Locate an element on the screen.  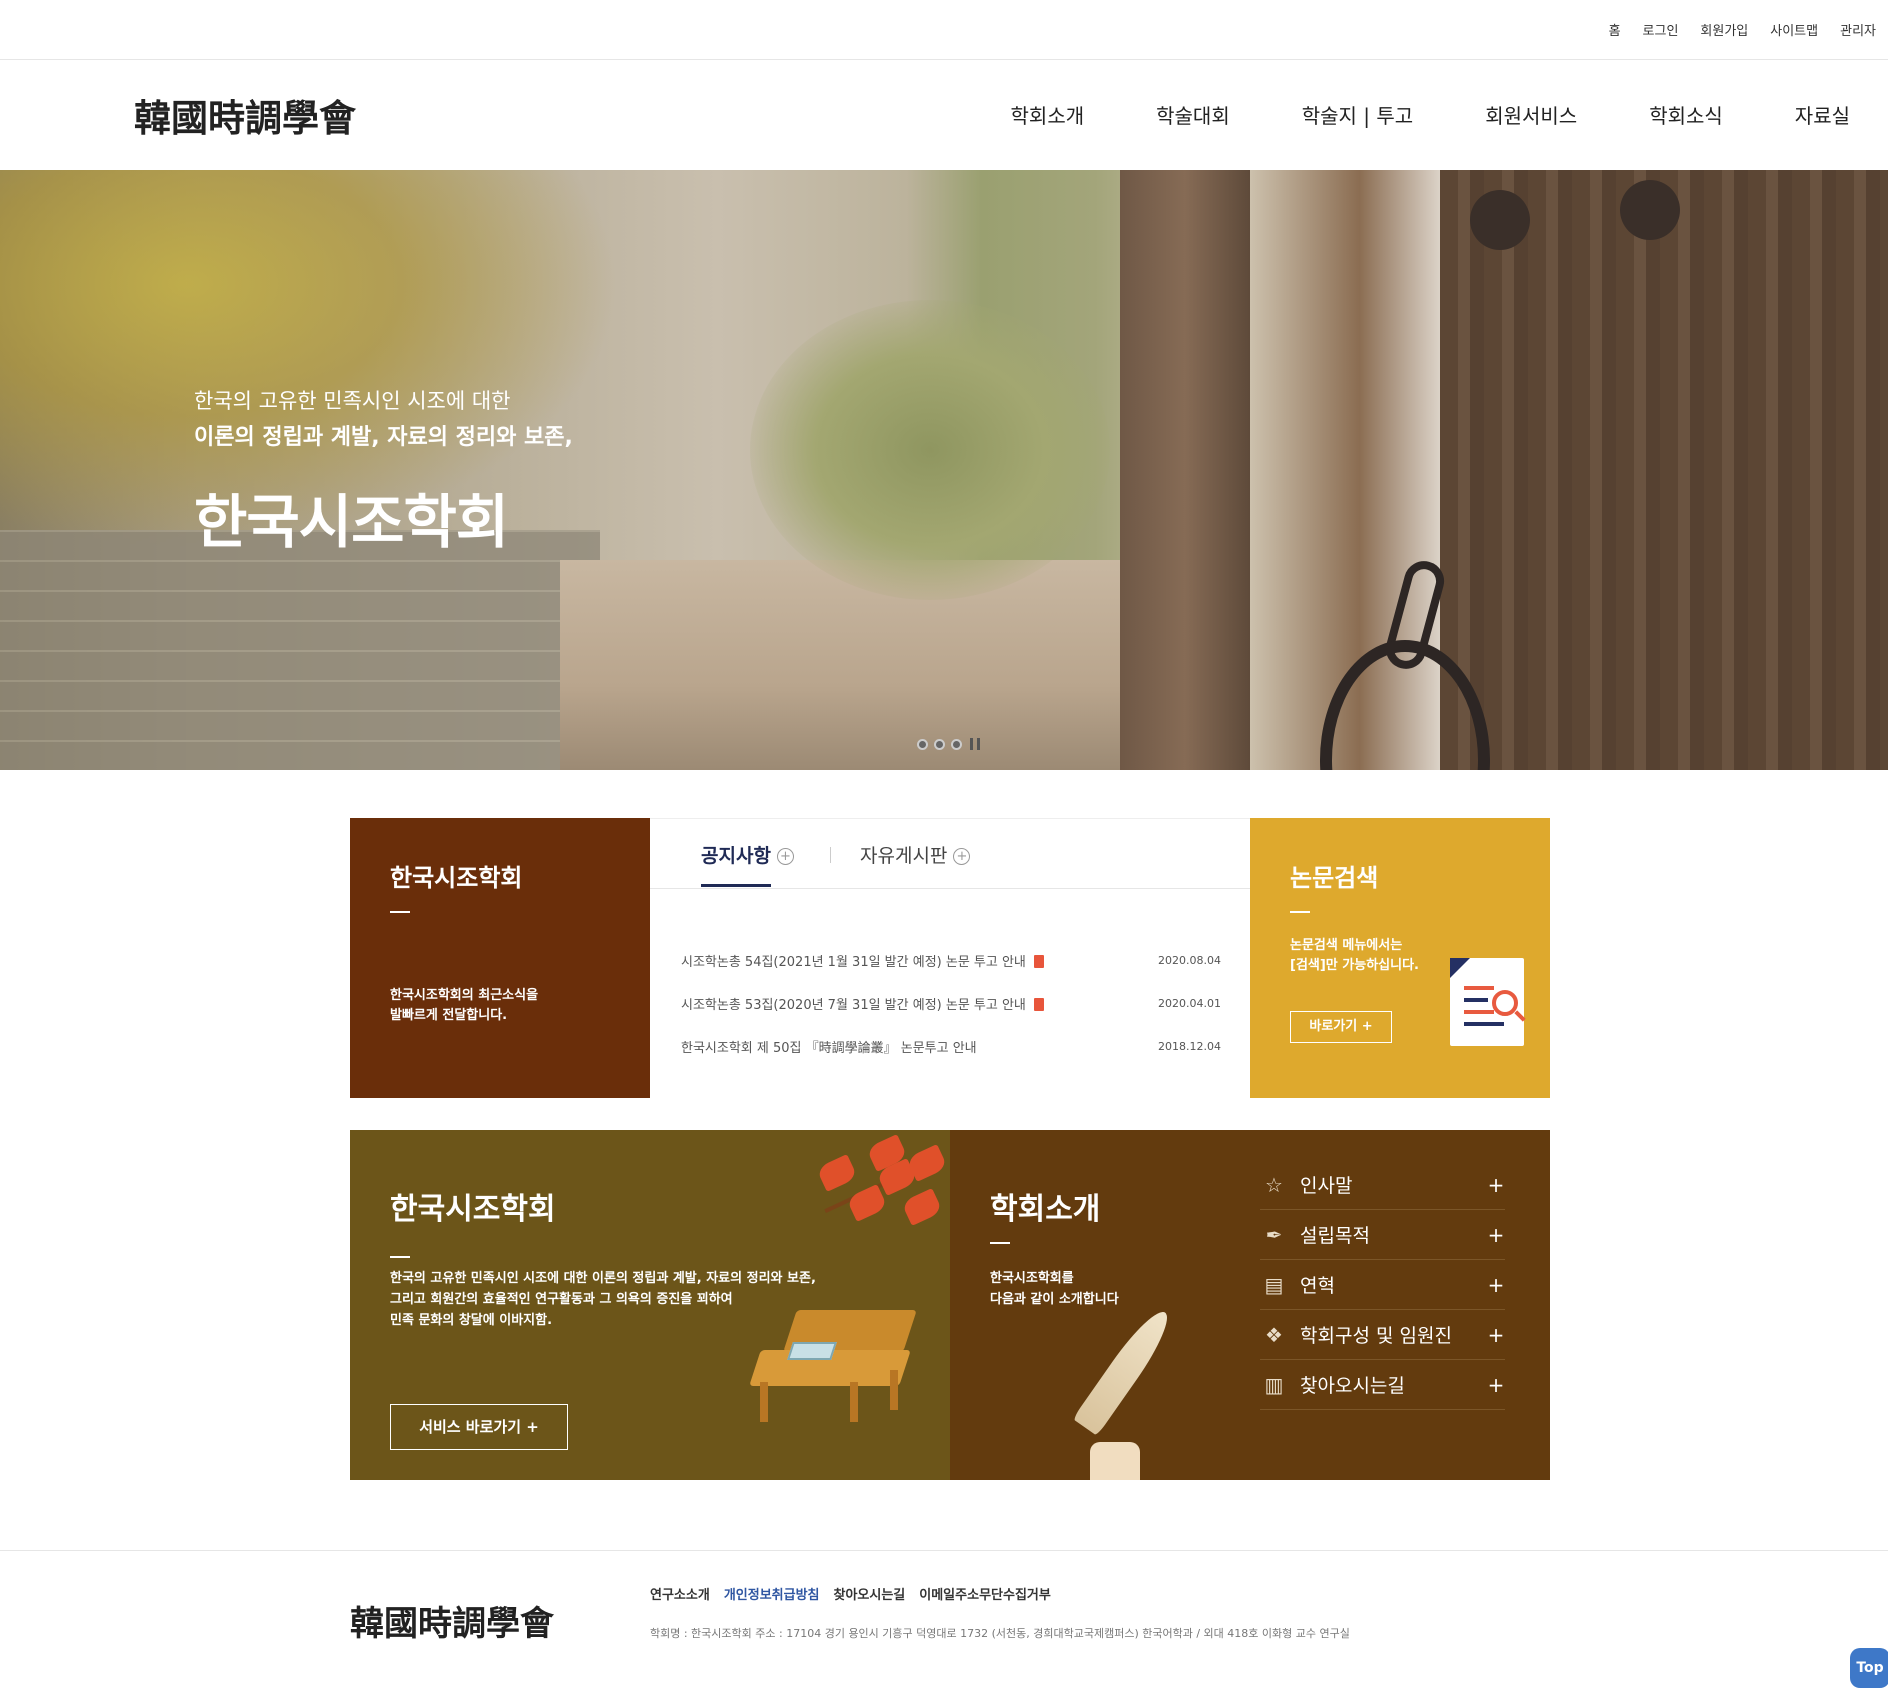
building-icon: ▥ is located at coordinates (1274, 1384).